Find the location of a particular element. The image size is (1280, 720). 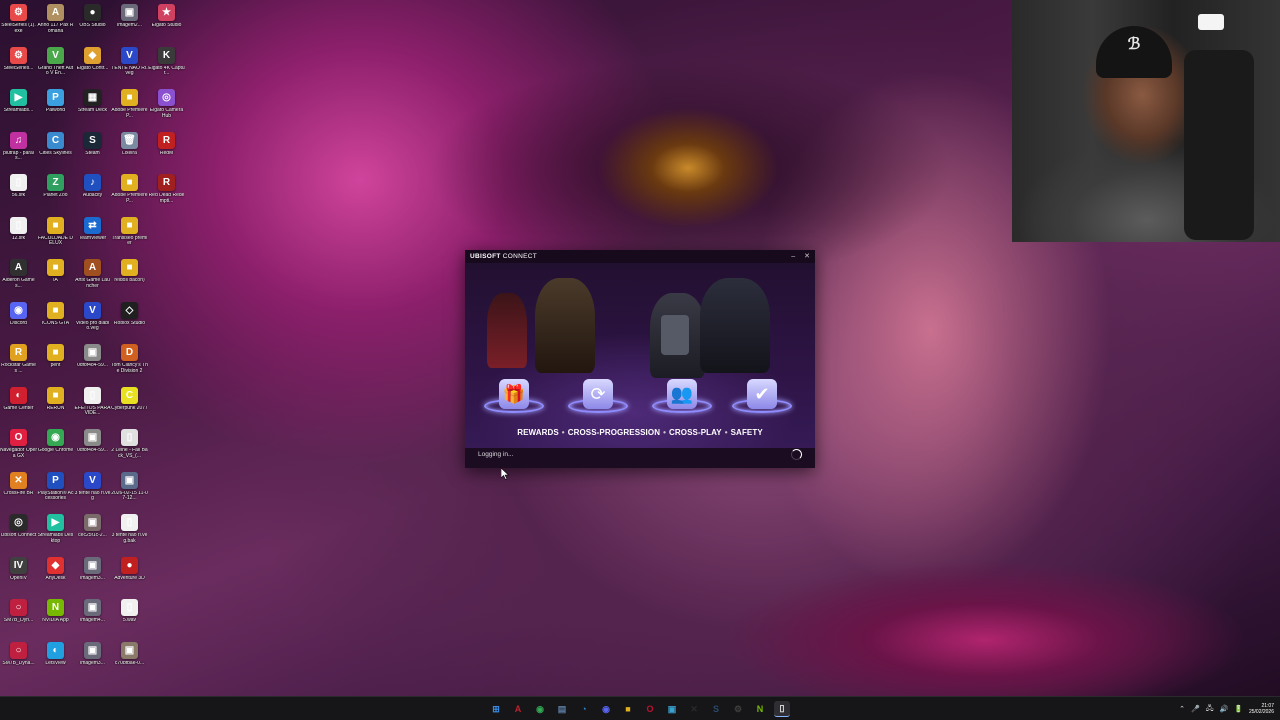

desktop-icon: ■ FACULDADE DELUX is located at coordinates (55, 238).